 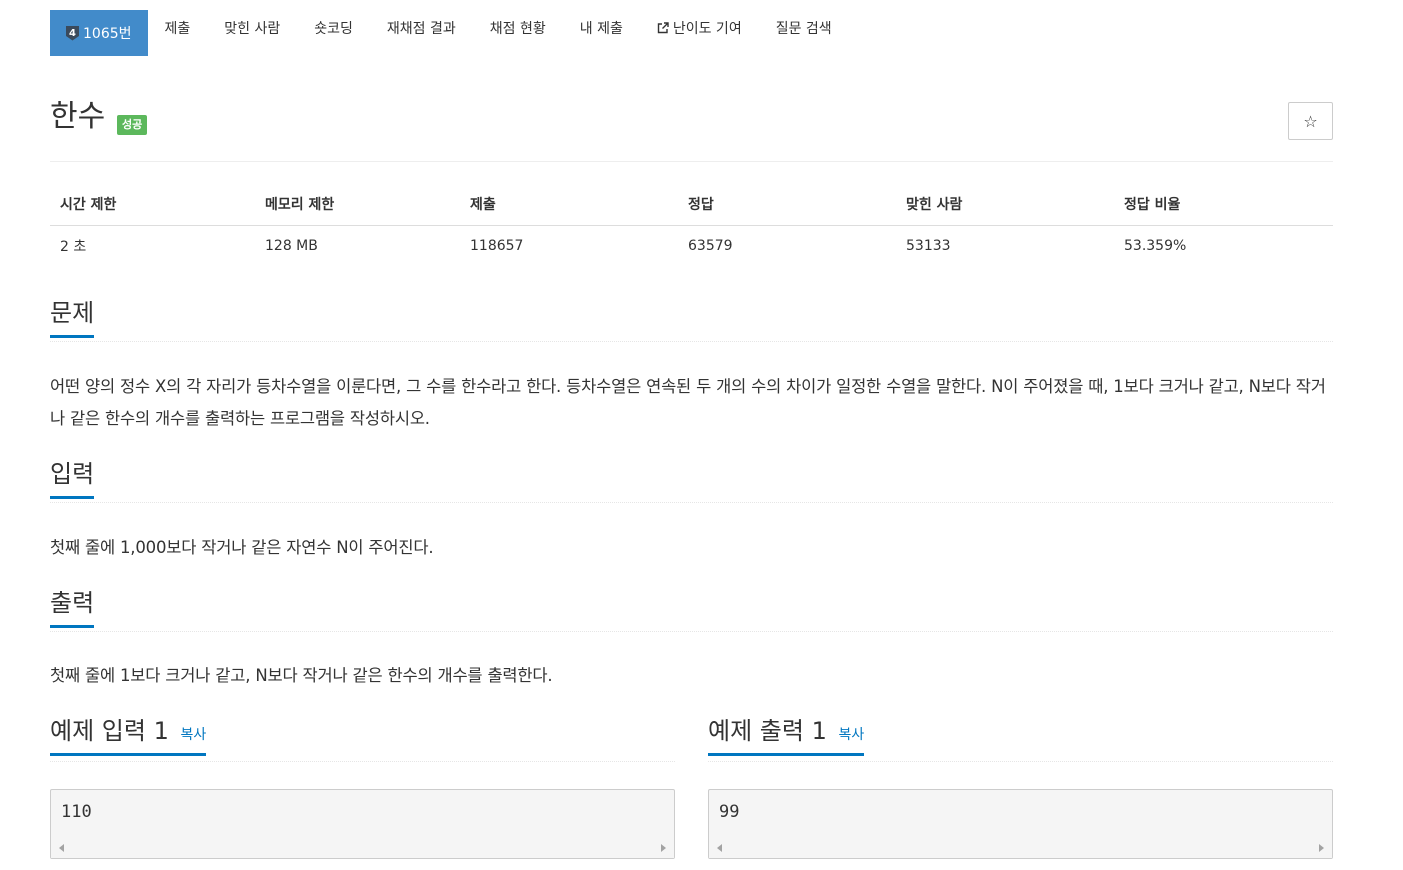 I want to click on tab-difficulty-contribute: 난이도 기여, so click(x=699, y=28).